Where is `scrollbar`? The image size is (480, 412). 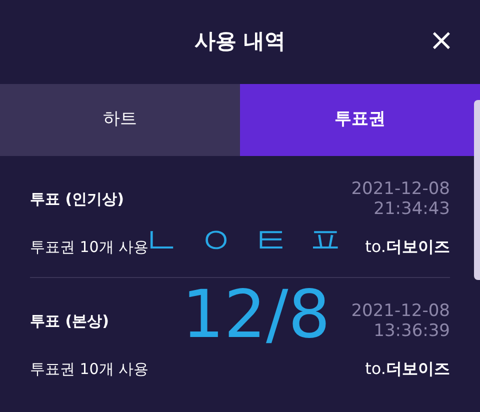
scrollbar is located at coordinates (477, 190).